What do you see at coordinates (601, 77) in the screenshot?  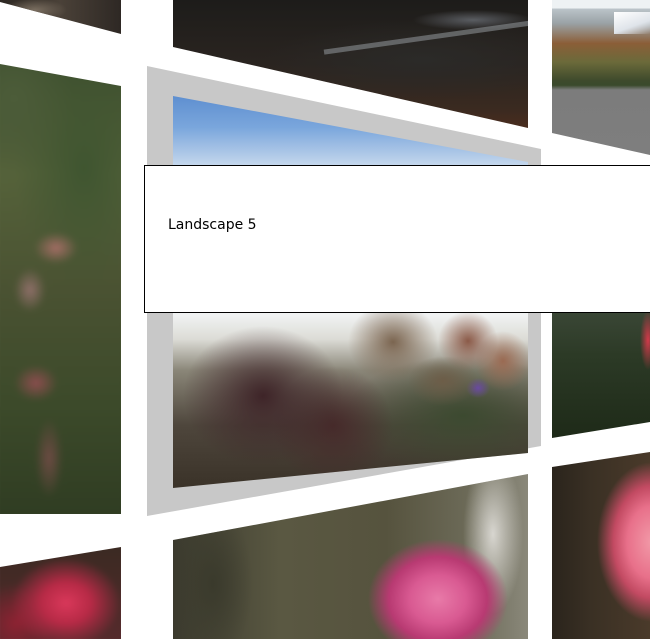 I see `gallery-tile-right-top` at bounding box center [601, 77].